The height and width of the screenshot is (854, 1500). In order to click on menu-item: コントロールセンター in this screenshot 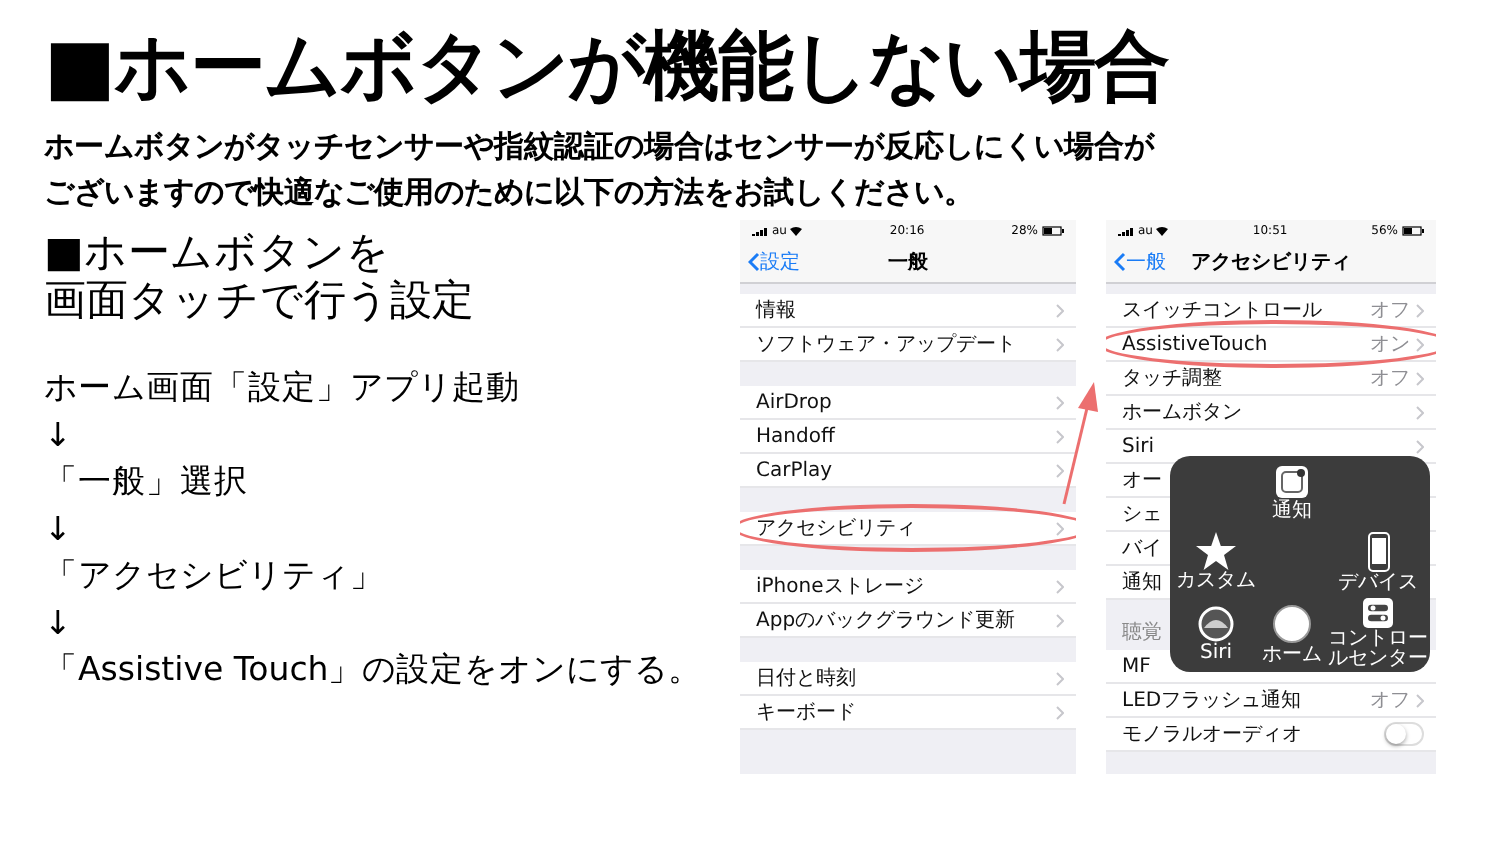, I will do `click(1378, 634)`.